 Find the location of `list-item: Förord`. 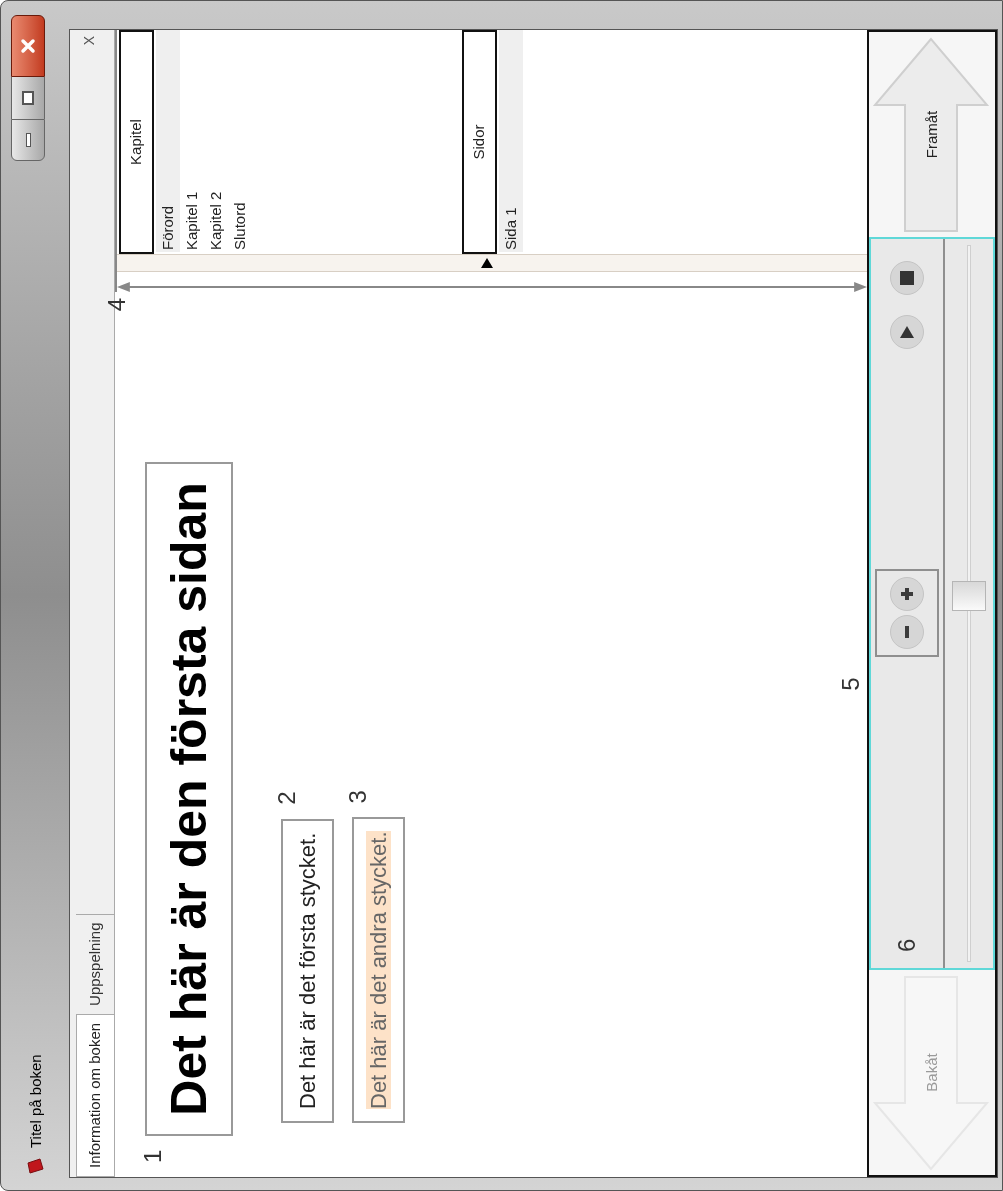

list-item: Förord is located at coordinates (168, 141).